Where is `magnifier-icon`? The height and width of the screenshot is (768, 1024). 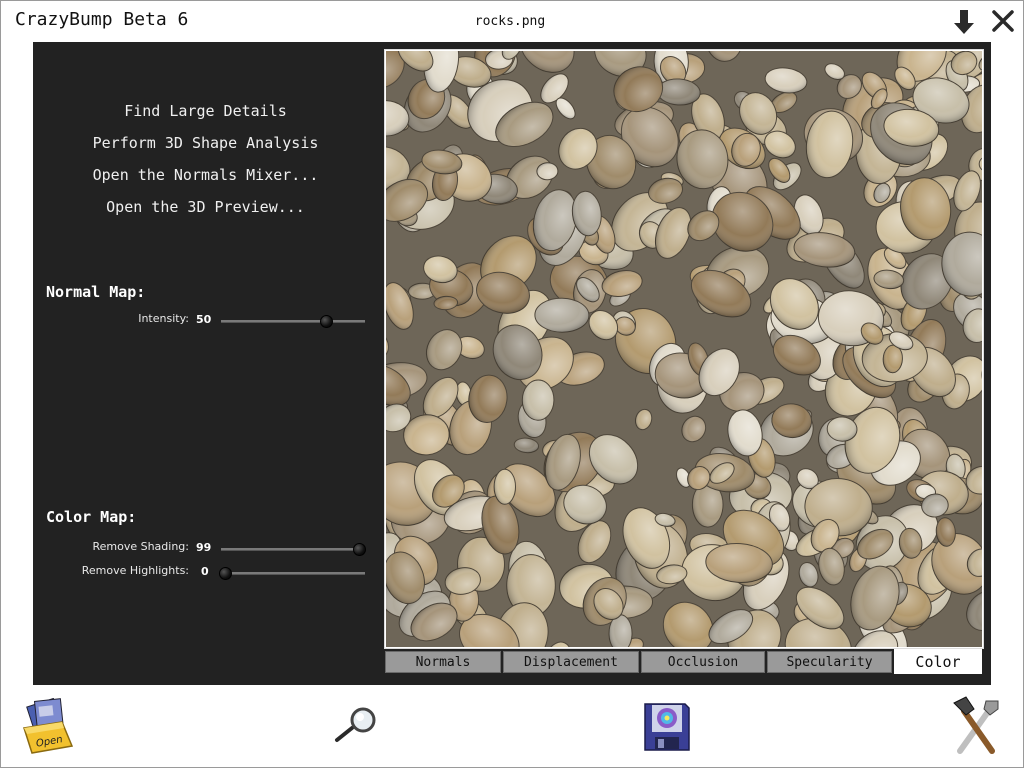 magnifier-icon is located at coordinates (355, 724).